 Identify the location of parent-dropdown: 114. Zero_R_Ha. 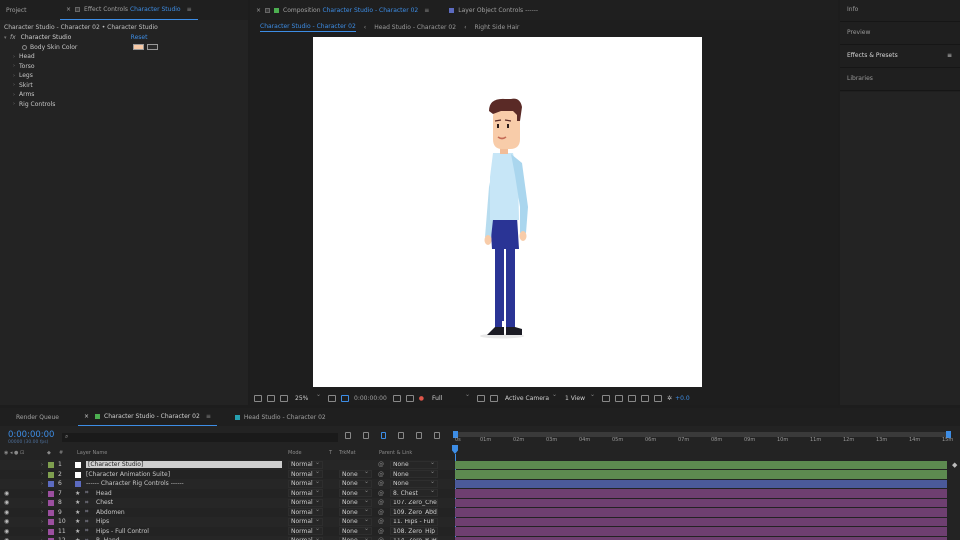
(414, 538).